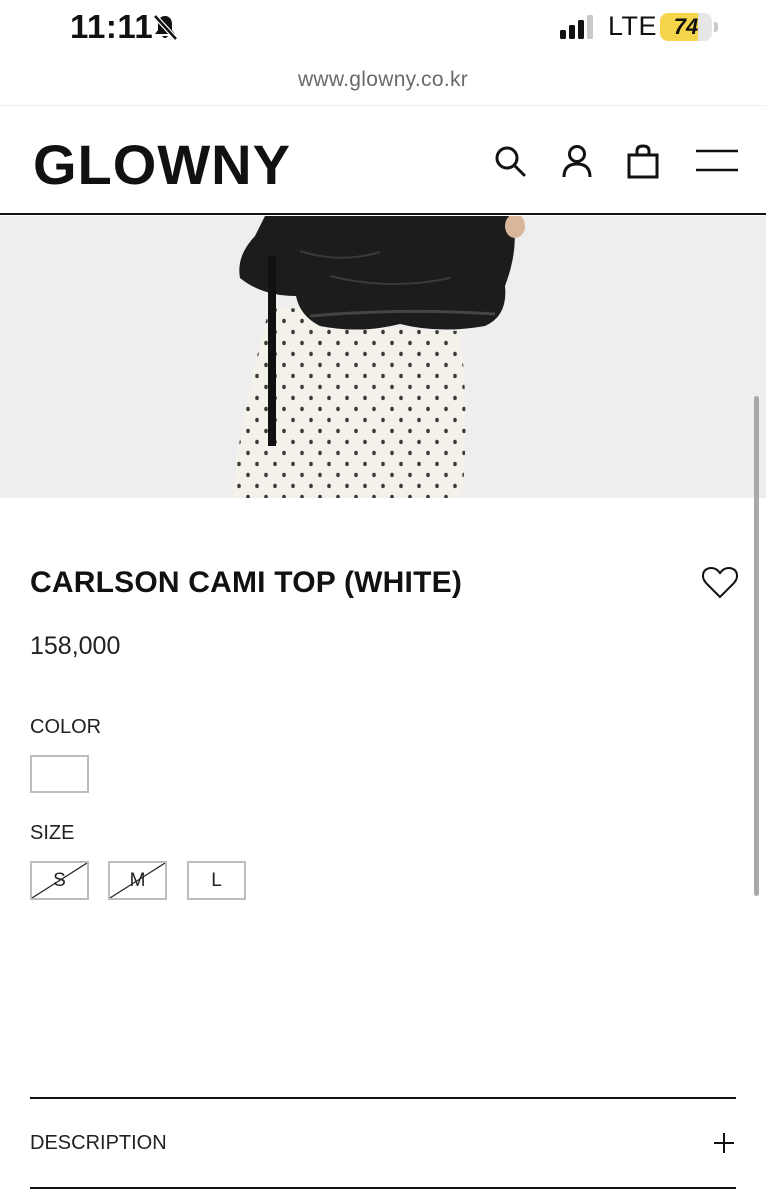 The image size is (766, 1200). I want to click on size-option-l: L, so click(216, 880).